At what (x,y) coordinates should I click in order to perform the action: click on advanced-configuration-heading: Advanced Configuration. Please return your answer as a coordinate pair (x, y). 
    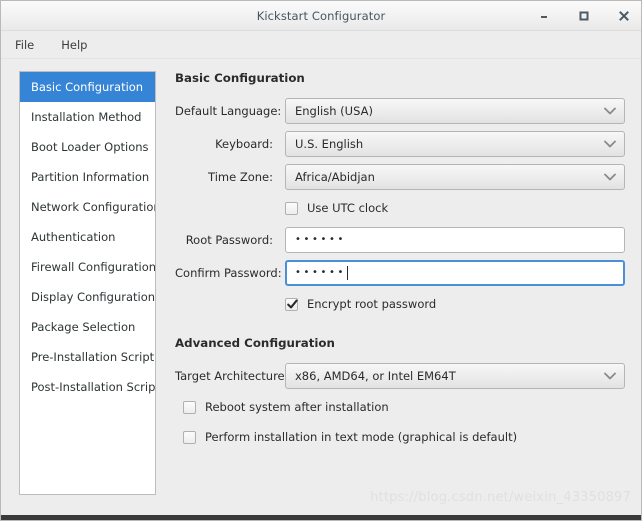
    Looking at the image, I should click on (255, 343).